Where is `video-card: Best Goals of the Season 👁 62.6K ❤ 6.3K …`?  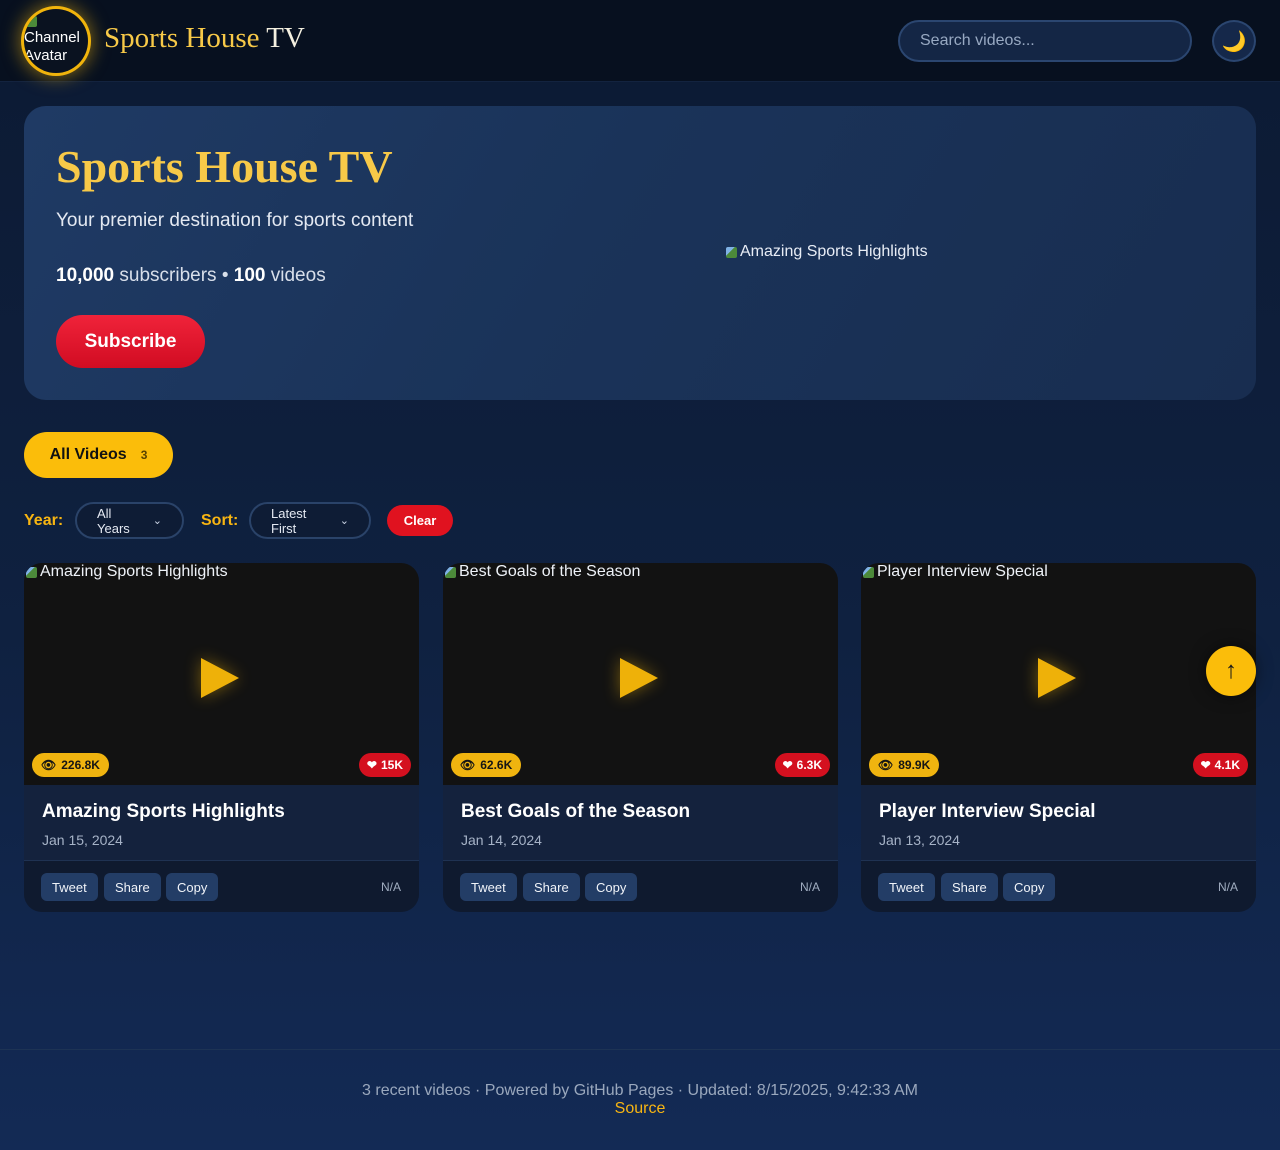
video-card: Best Goals of the Season 👁 62.6K ❤ 6.3K … is located at coordinates (640, 737).